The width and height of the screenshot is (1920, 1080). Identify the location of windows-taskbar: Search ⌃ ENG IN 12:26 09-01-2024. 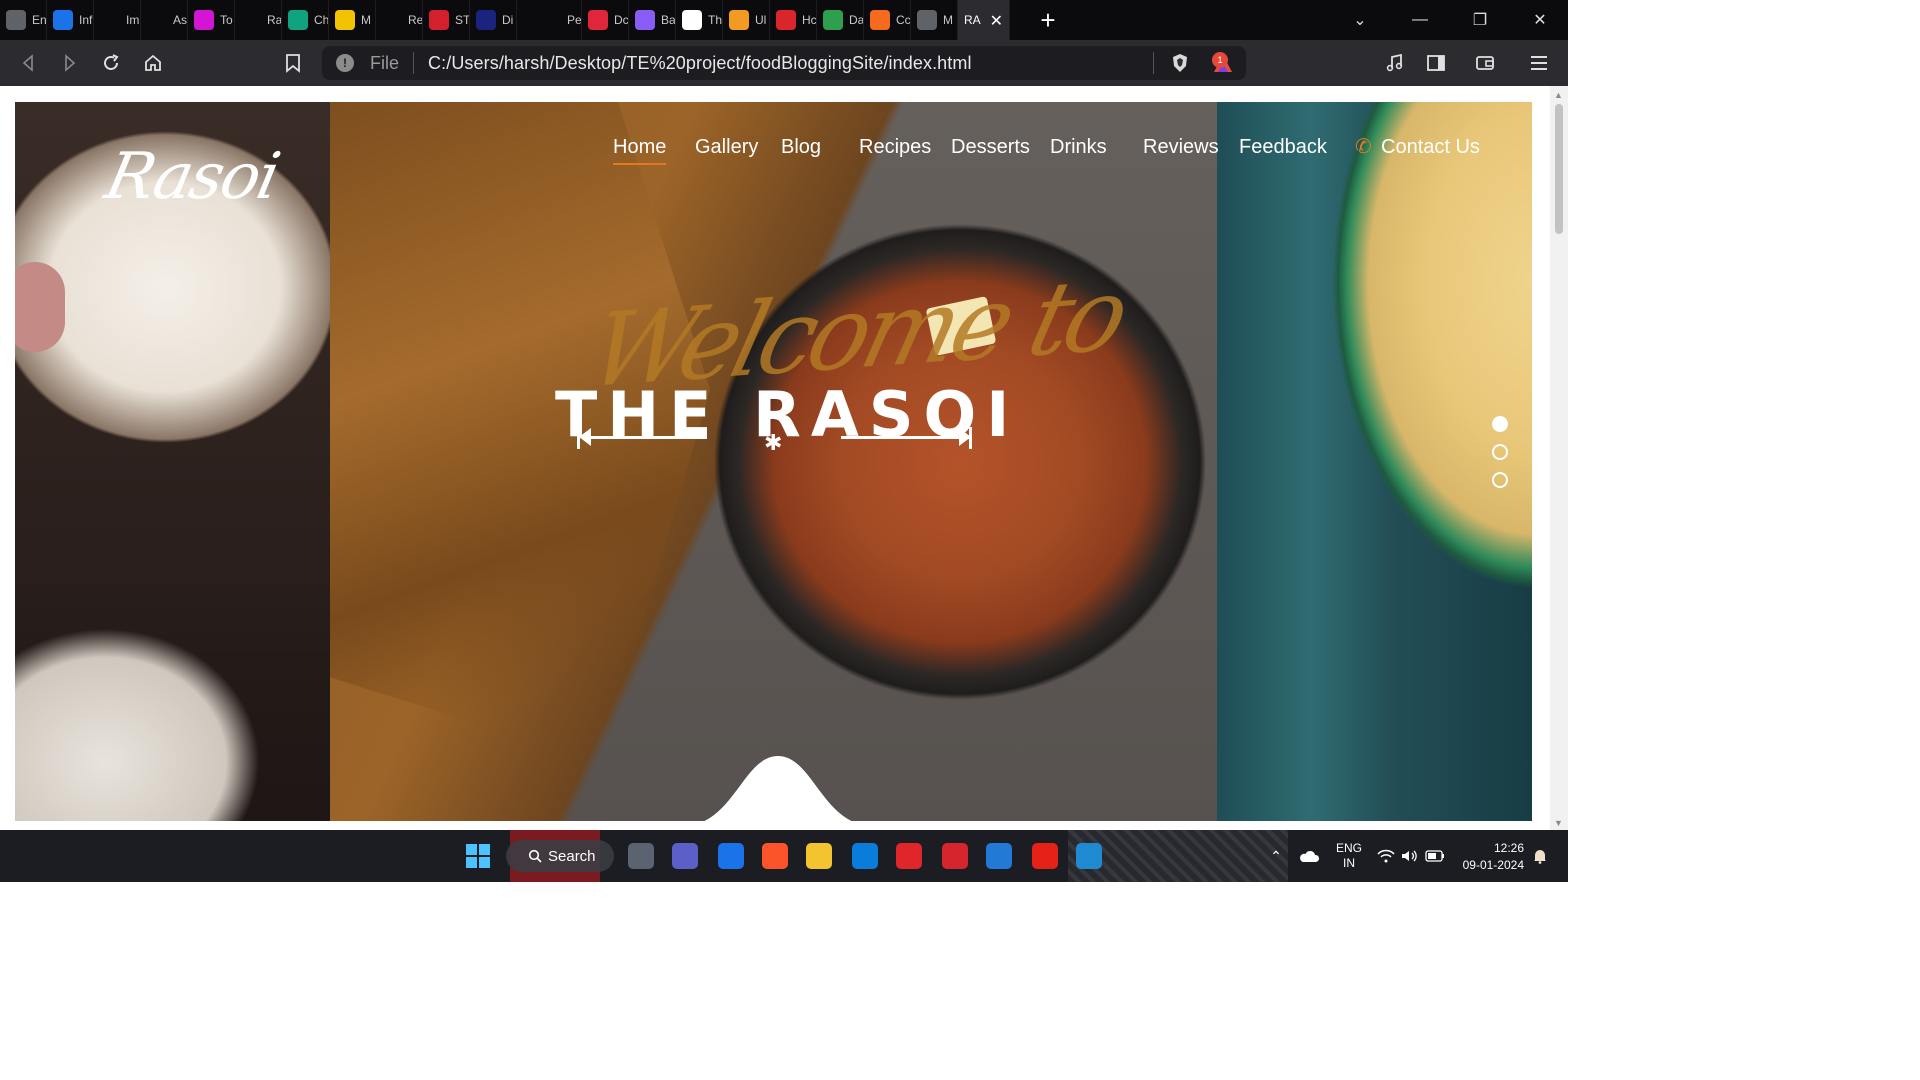
(784, 856).